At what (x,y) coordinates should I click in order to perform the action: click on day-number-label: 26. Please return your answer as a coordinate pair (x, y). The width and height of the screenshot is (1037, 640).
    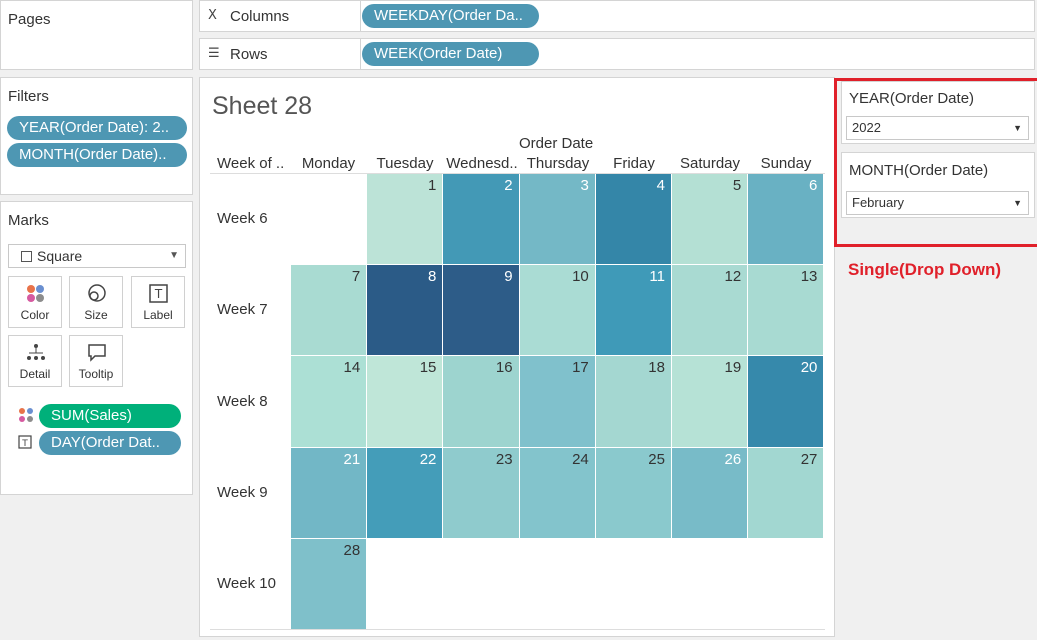
    Looking at the image, I should click on (733, 459).